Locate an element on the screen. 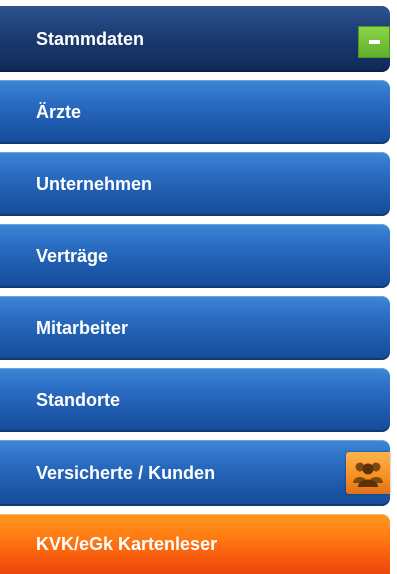 Image resolution: width=397 pixels, height=574 pixels. menu-item-standorte: Standorte is located at coordinates (195, 400).